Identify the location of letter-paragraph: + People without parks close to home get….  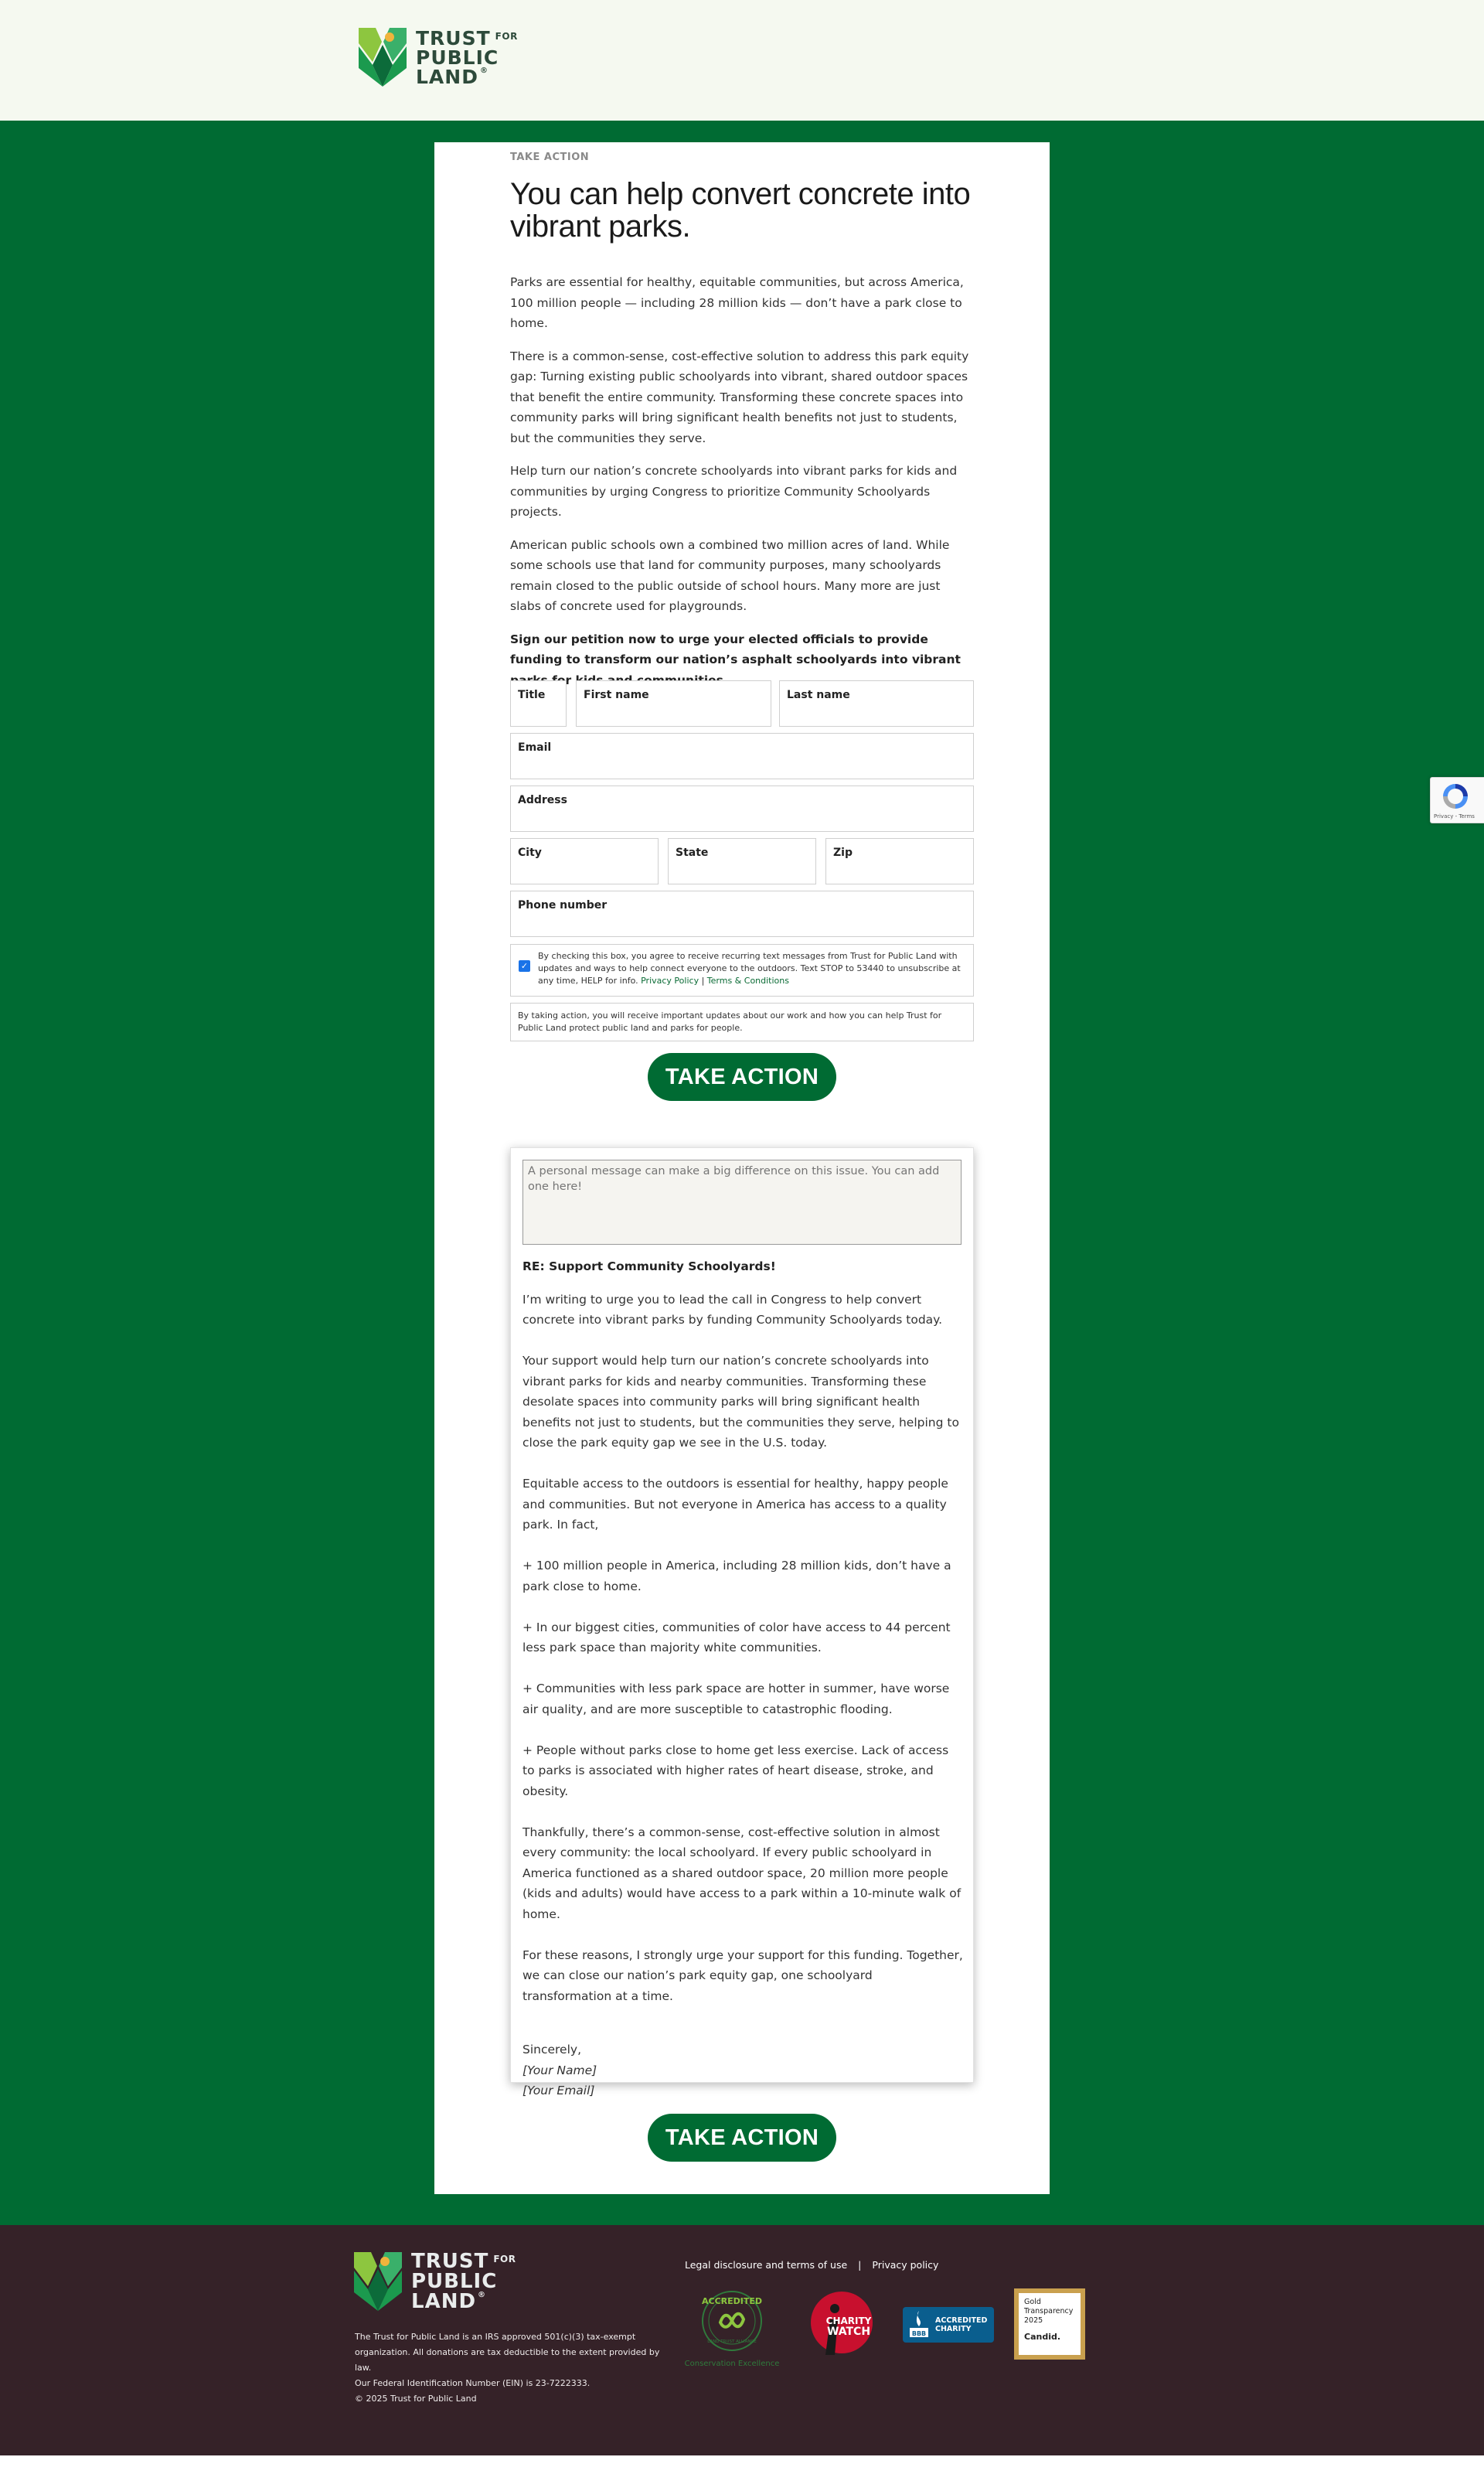
(735, 1770).